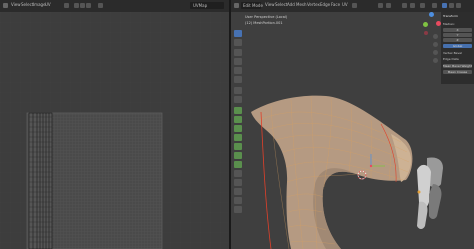 Image resolution: width=474 pixels, height=249 pixels. Describe the element at coordinates (16, 4) in the screenshot. I see `uv-menu-view: View` at that location.